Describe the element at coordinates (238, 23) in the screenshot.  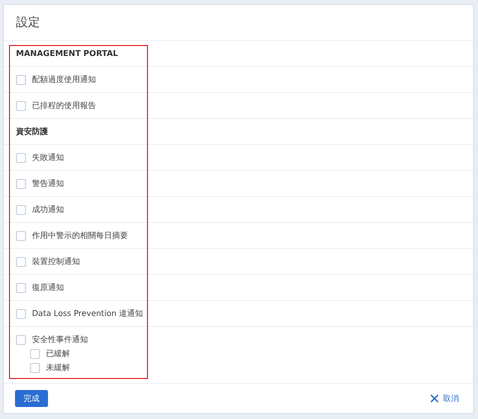
I see `dialog-title: 設定` at that location.